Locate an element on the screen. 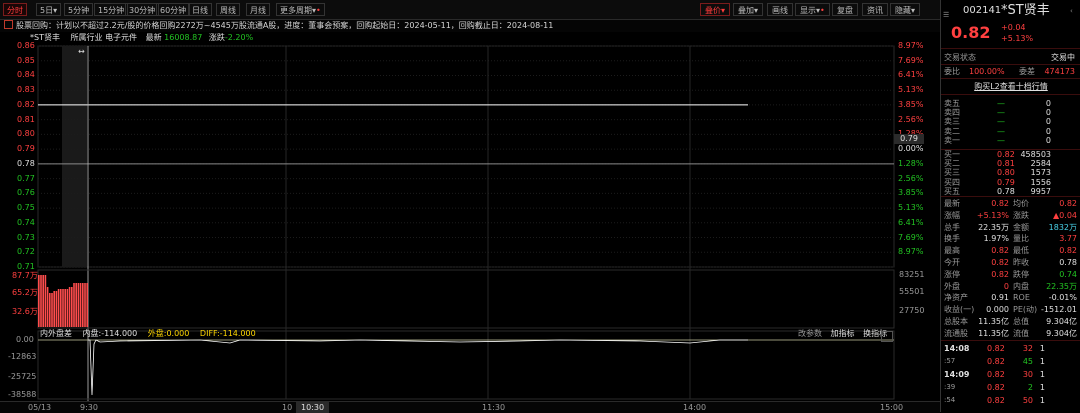 The image size is (1080, 413). draw-line-button: 画线 is located at coordinates (780, 9).